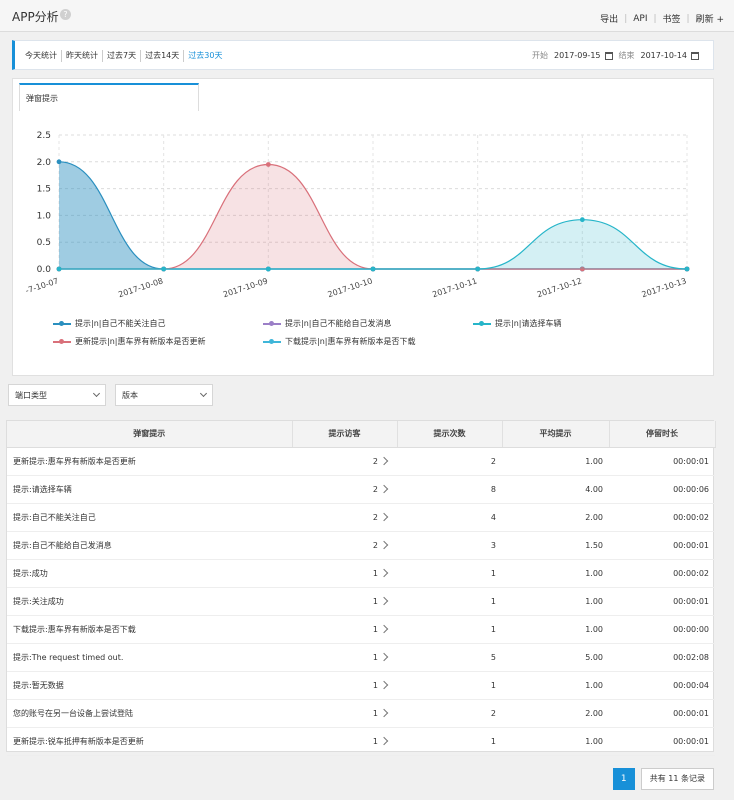 The image size is (734, 800). I want to click on table-row: 更新提示:惠车界有新版本是否更新 2 2 1.00 00:00:01, so click(361, 461).